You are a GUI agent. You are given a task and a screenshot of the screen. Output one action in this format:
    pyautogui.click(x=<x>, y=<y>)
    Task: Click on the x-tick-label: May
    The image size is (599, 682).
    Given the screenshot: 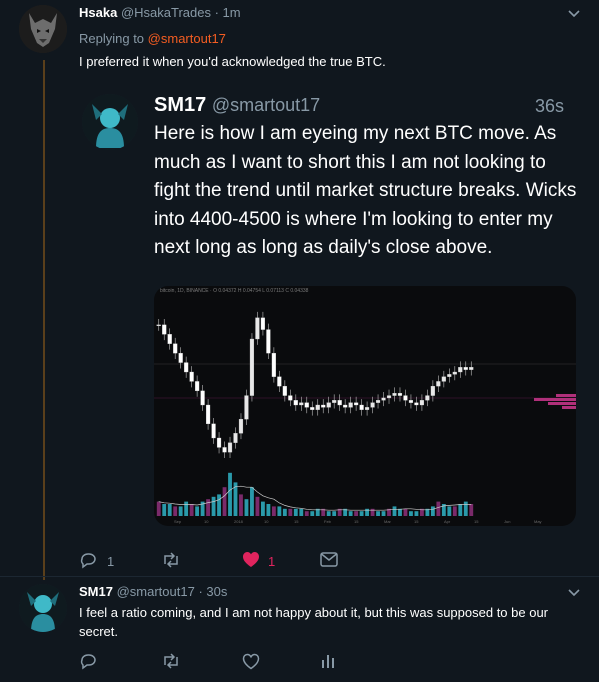 What is the action you would take?
    pyautogui.click(x=538, y=521)
    